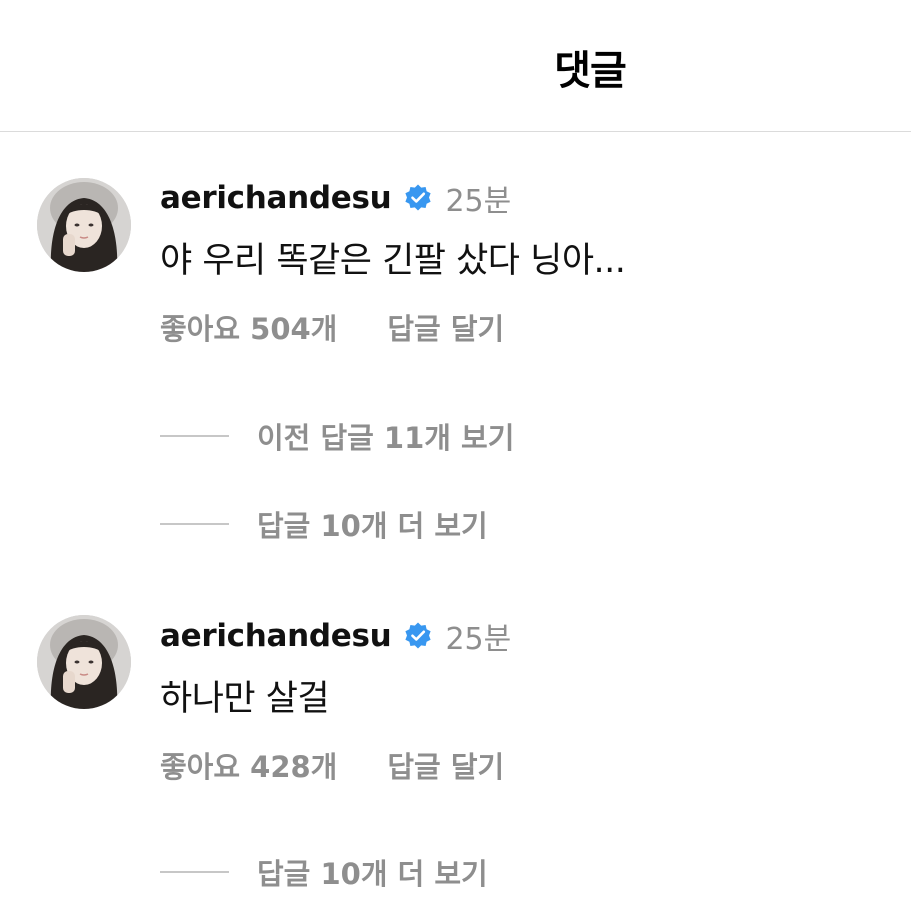 This screenshot has width=911, height=911. Describe the element at coordinates (455, 66) in the screenshot. I see `header: 댓글` at that location.